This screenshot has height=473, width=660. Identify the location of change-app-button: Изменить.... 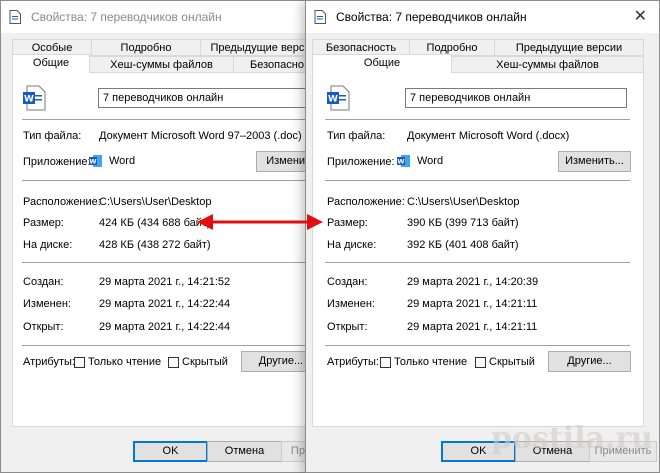
(594, 161).